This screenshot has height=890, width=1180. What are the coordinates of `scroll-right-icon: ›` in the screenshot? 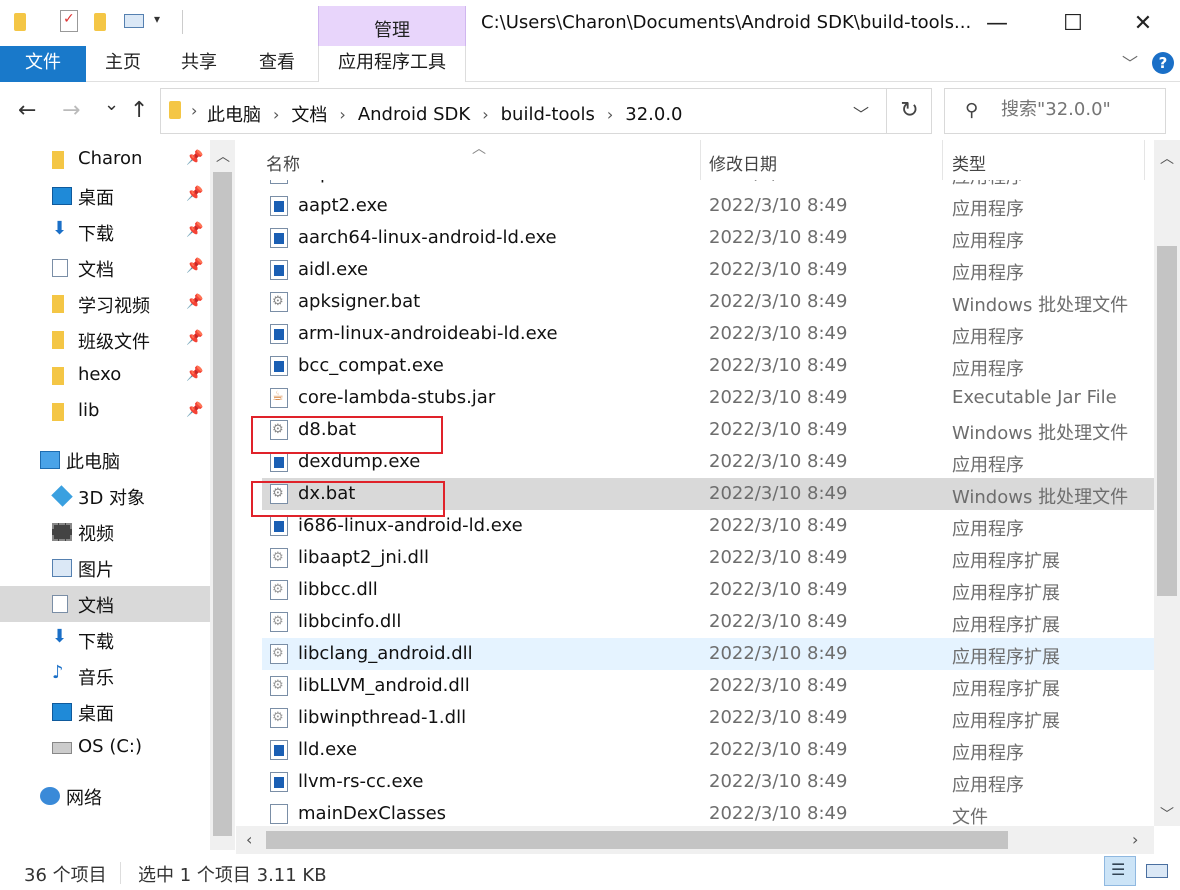 It's located at (1135, 839).